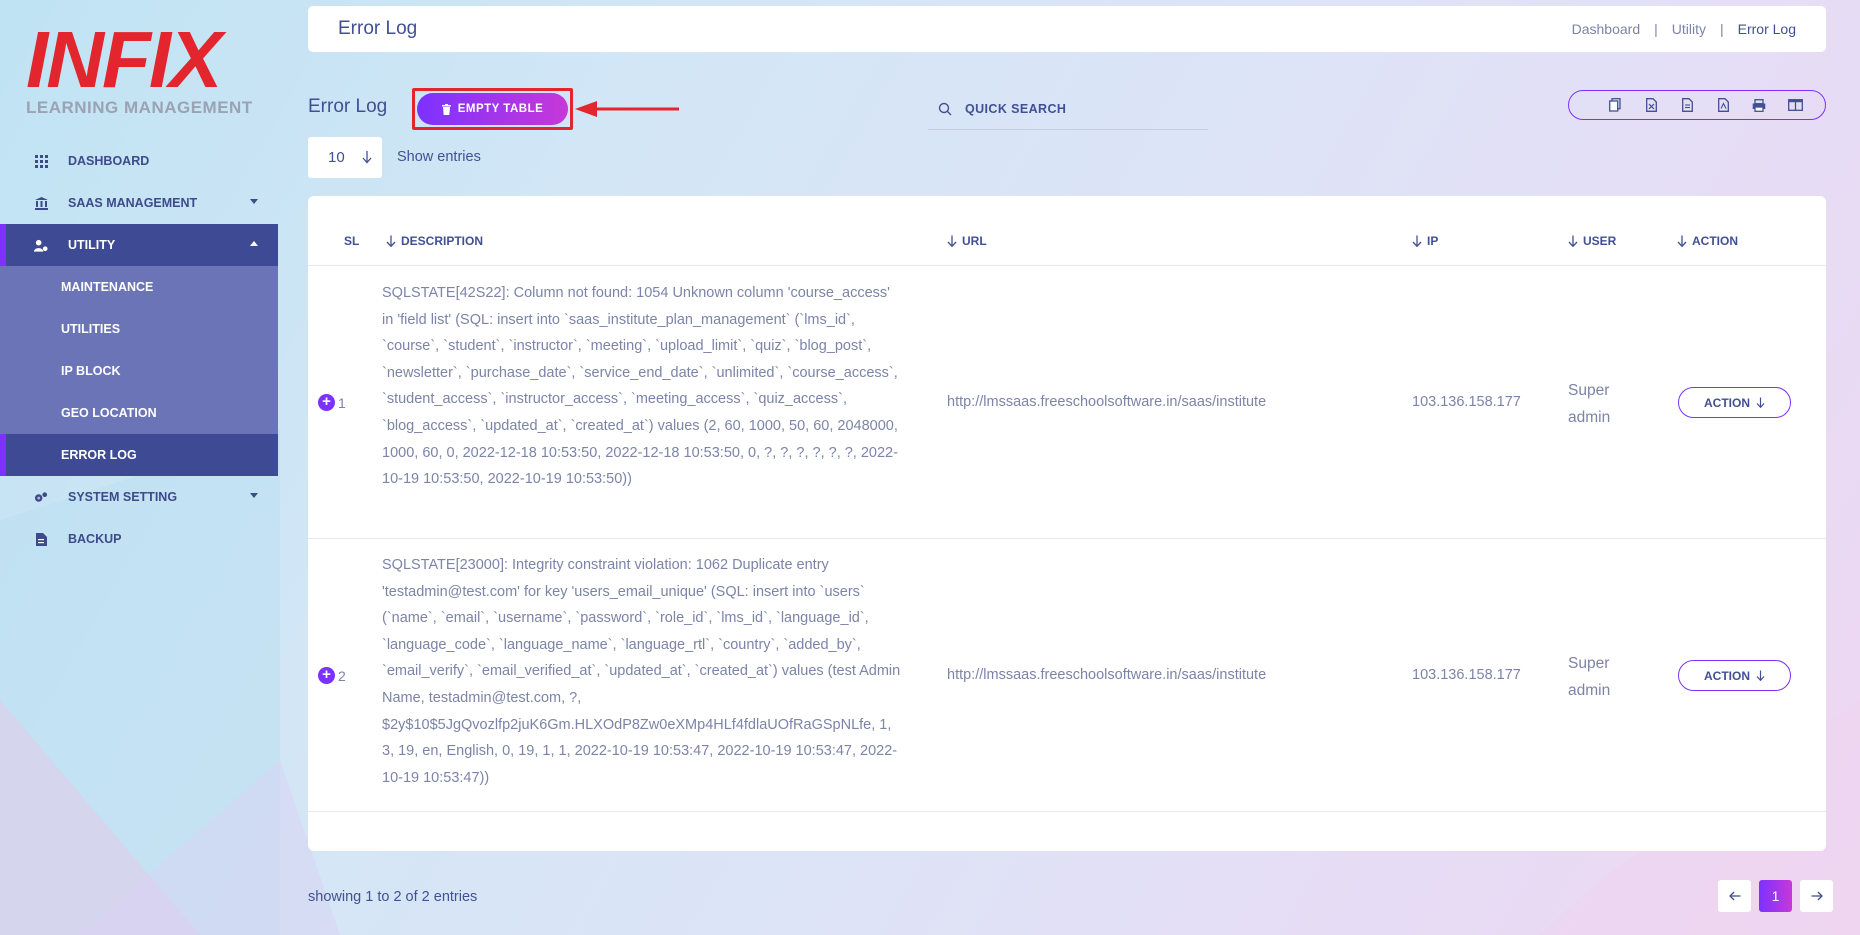  Describe the element at coordinates (1734, 896) in the screenshot. I see `prev-page-button` at that location.